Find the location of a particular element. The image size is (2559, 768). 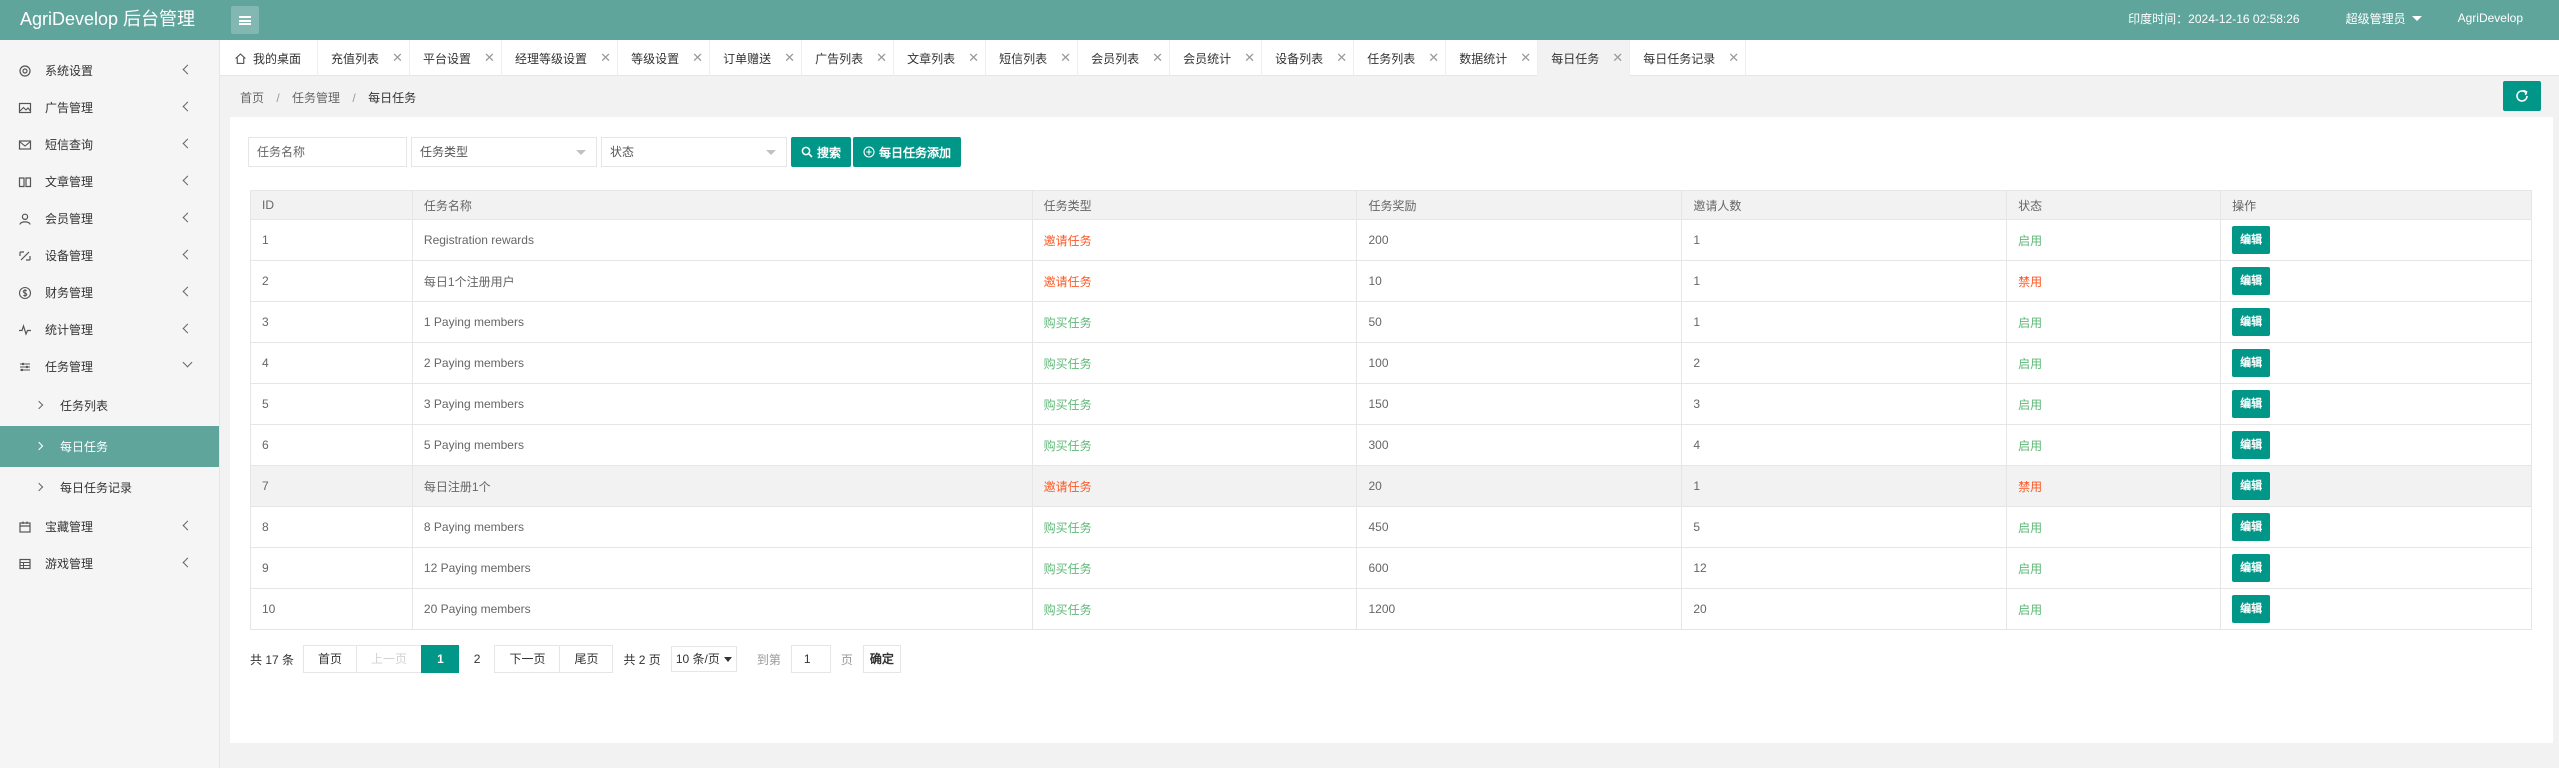

cell-id: 4 is located at coordinates (331, 363).